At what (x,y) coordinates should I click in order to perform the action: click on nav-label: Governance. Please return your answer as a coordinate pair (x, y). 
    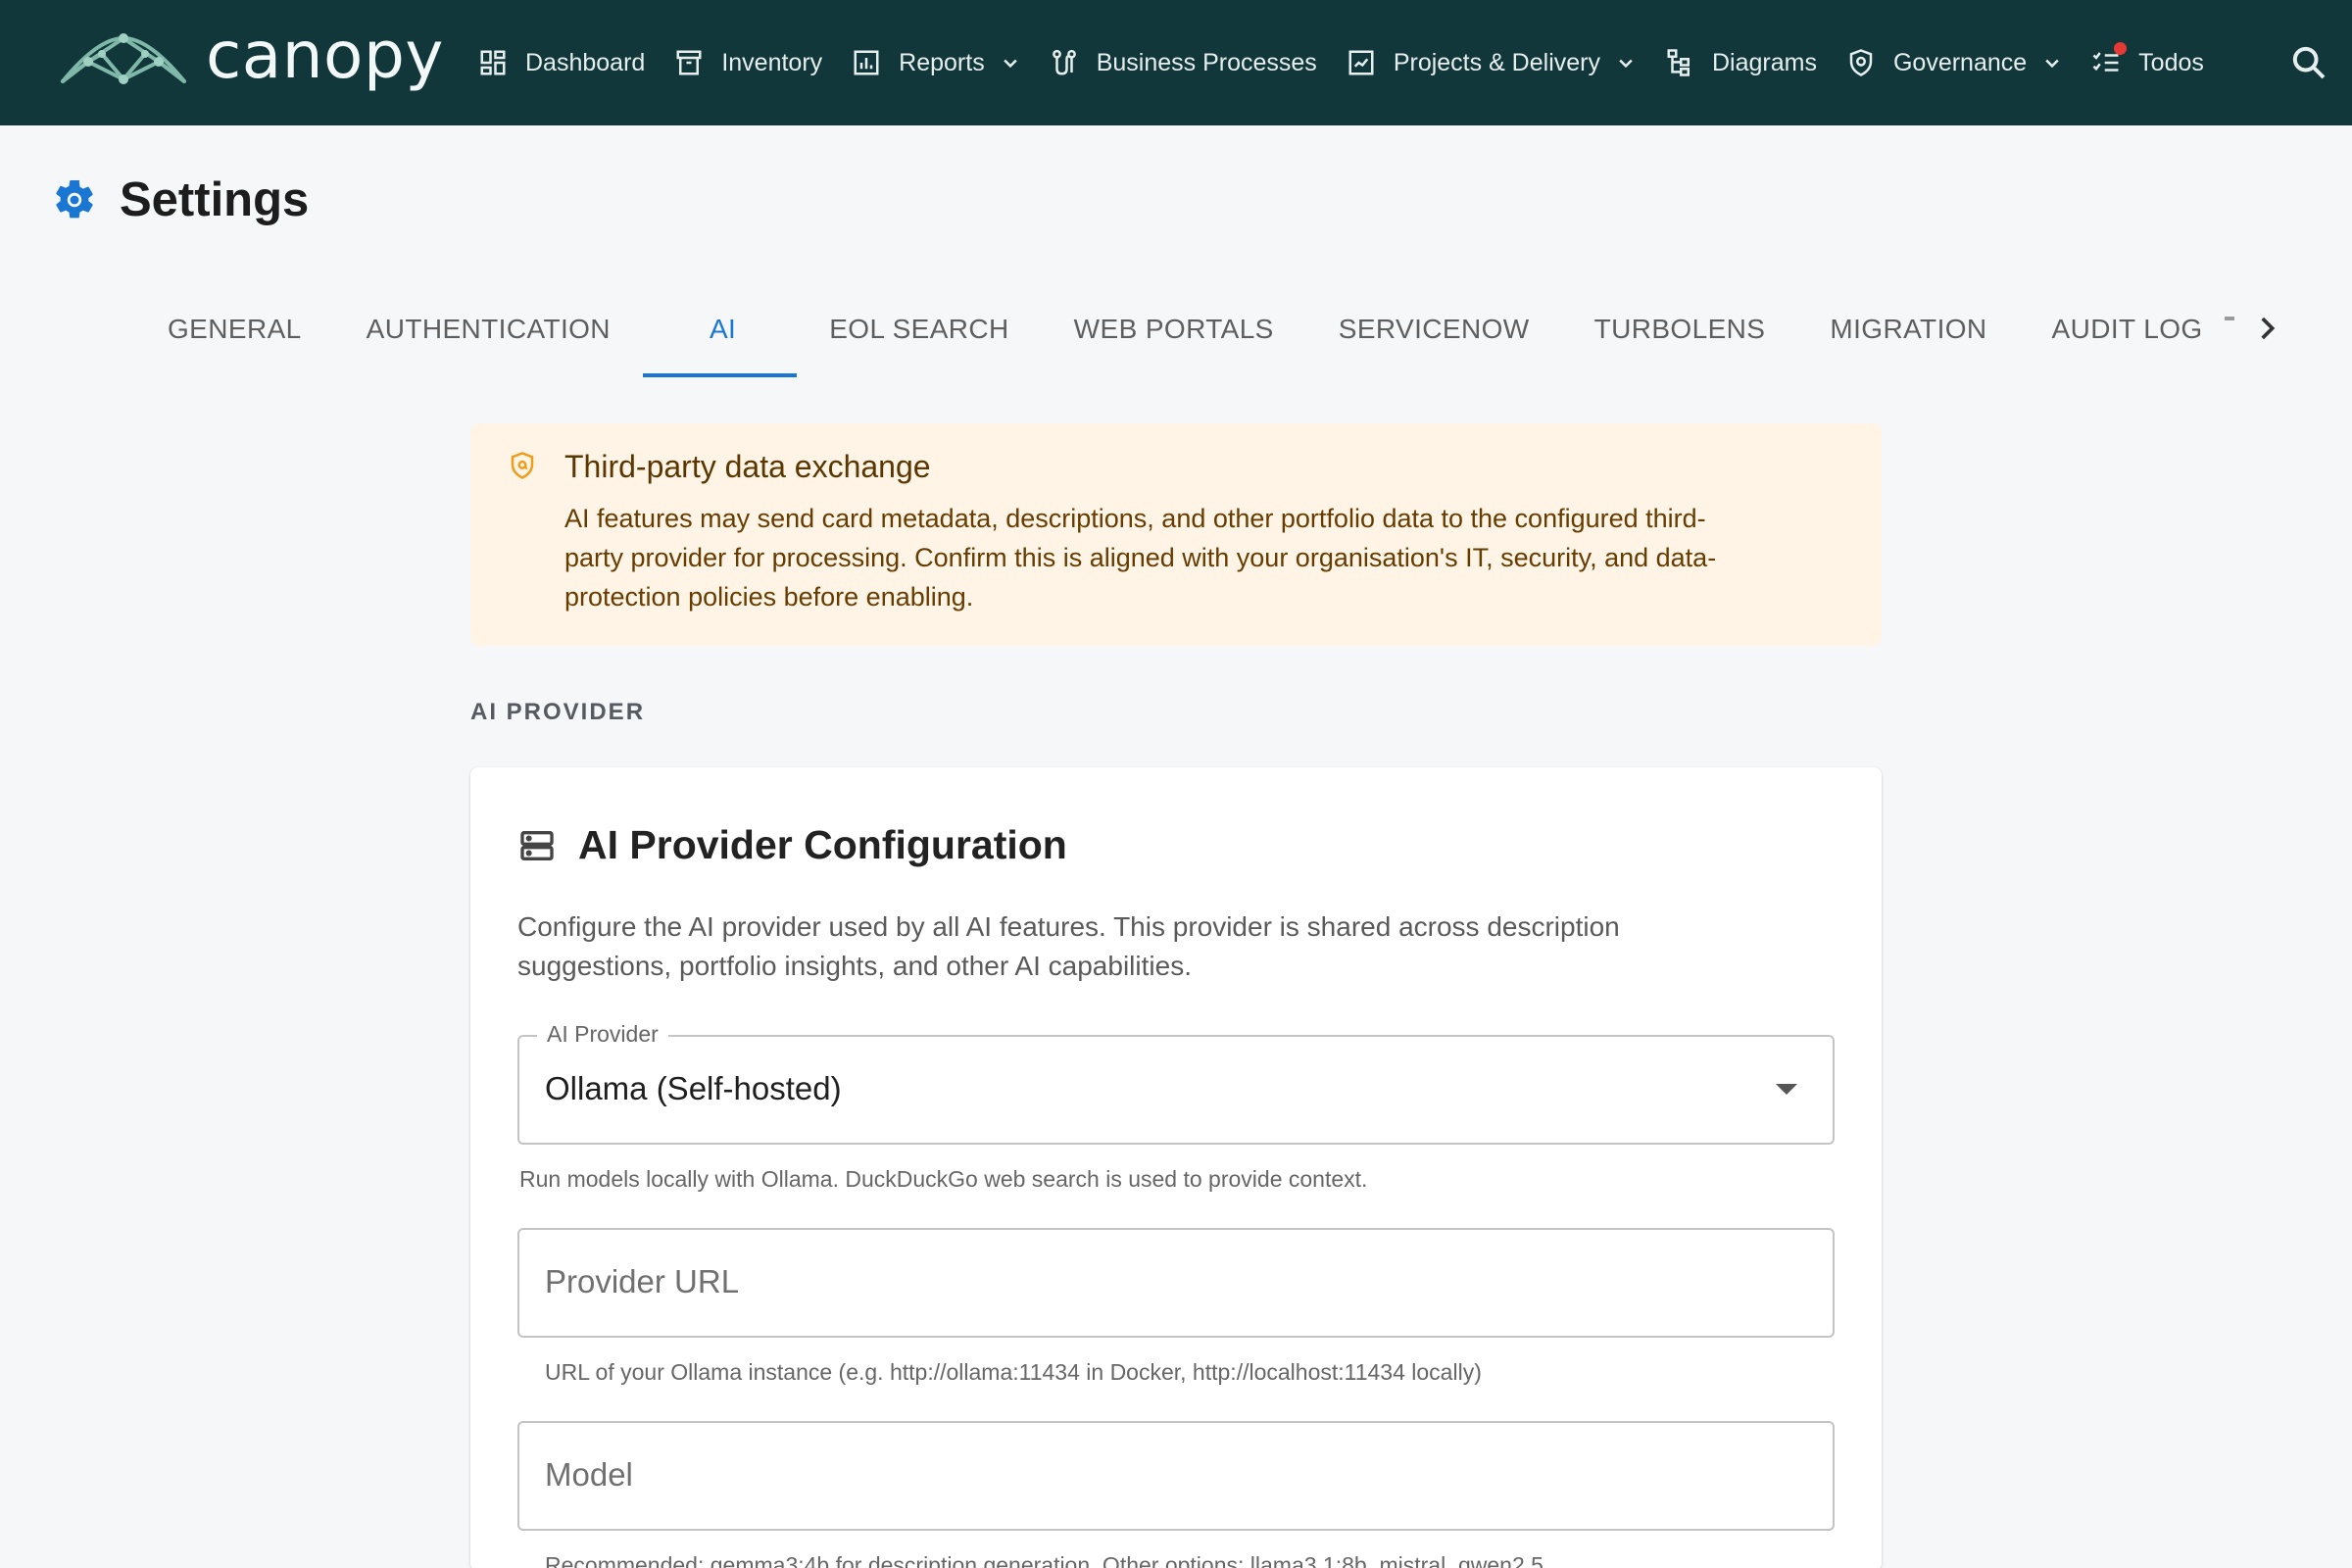
    Looking at the image, I should click on (1960, 62).